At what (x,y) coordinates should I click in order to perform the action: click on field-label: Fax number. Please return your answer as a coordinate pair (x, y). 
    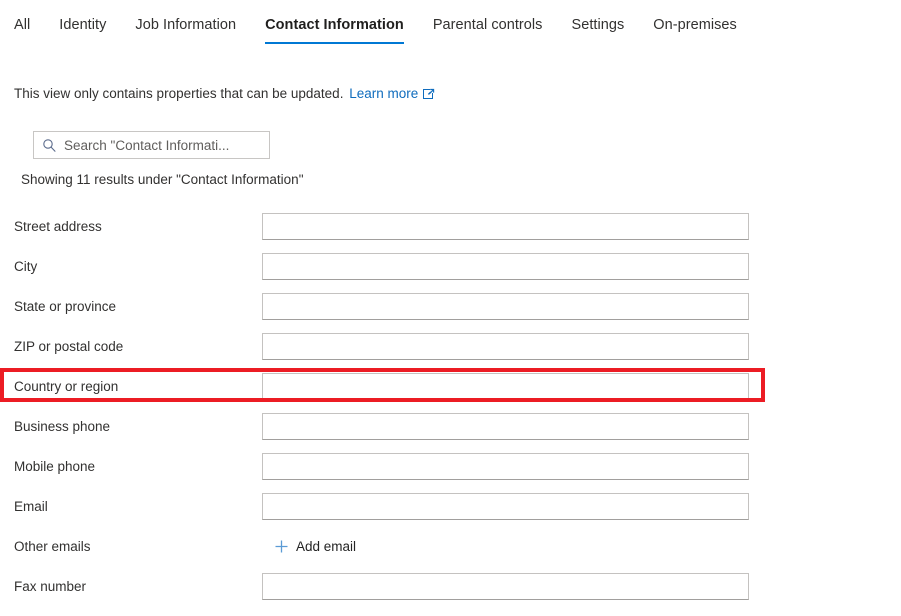
    Looking at the image, I should click on (50, 586).